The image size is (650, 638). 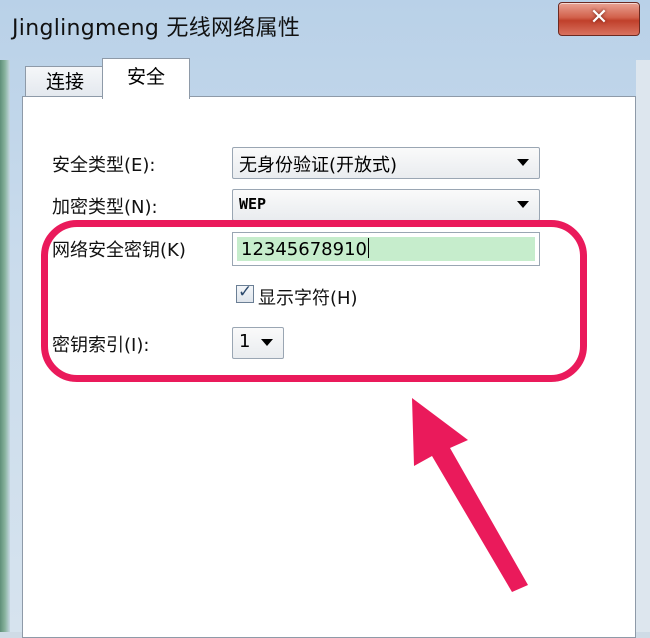 What do you see at coordinates (386, 249) in the screenshot?
I see `network-key-input: 12345678910` at bounding box center [386, 249].